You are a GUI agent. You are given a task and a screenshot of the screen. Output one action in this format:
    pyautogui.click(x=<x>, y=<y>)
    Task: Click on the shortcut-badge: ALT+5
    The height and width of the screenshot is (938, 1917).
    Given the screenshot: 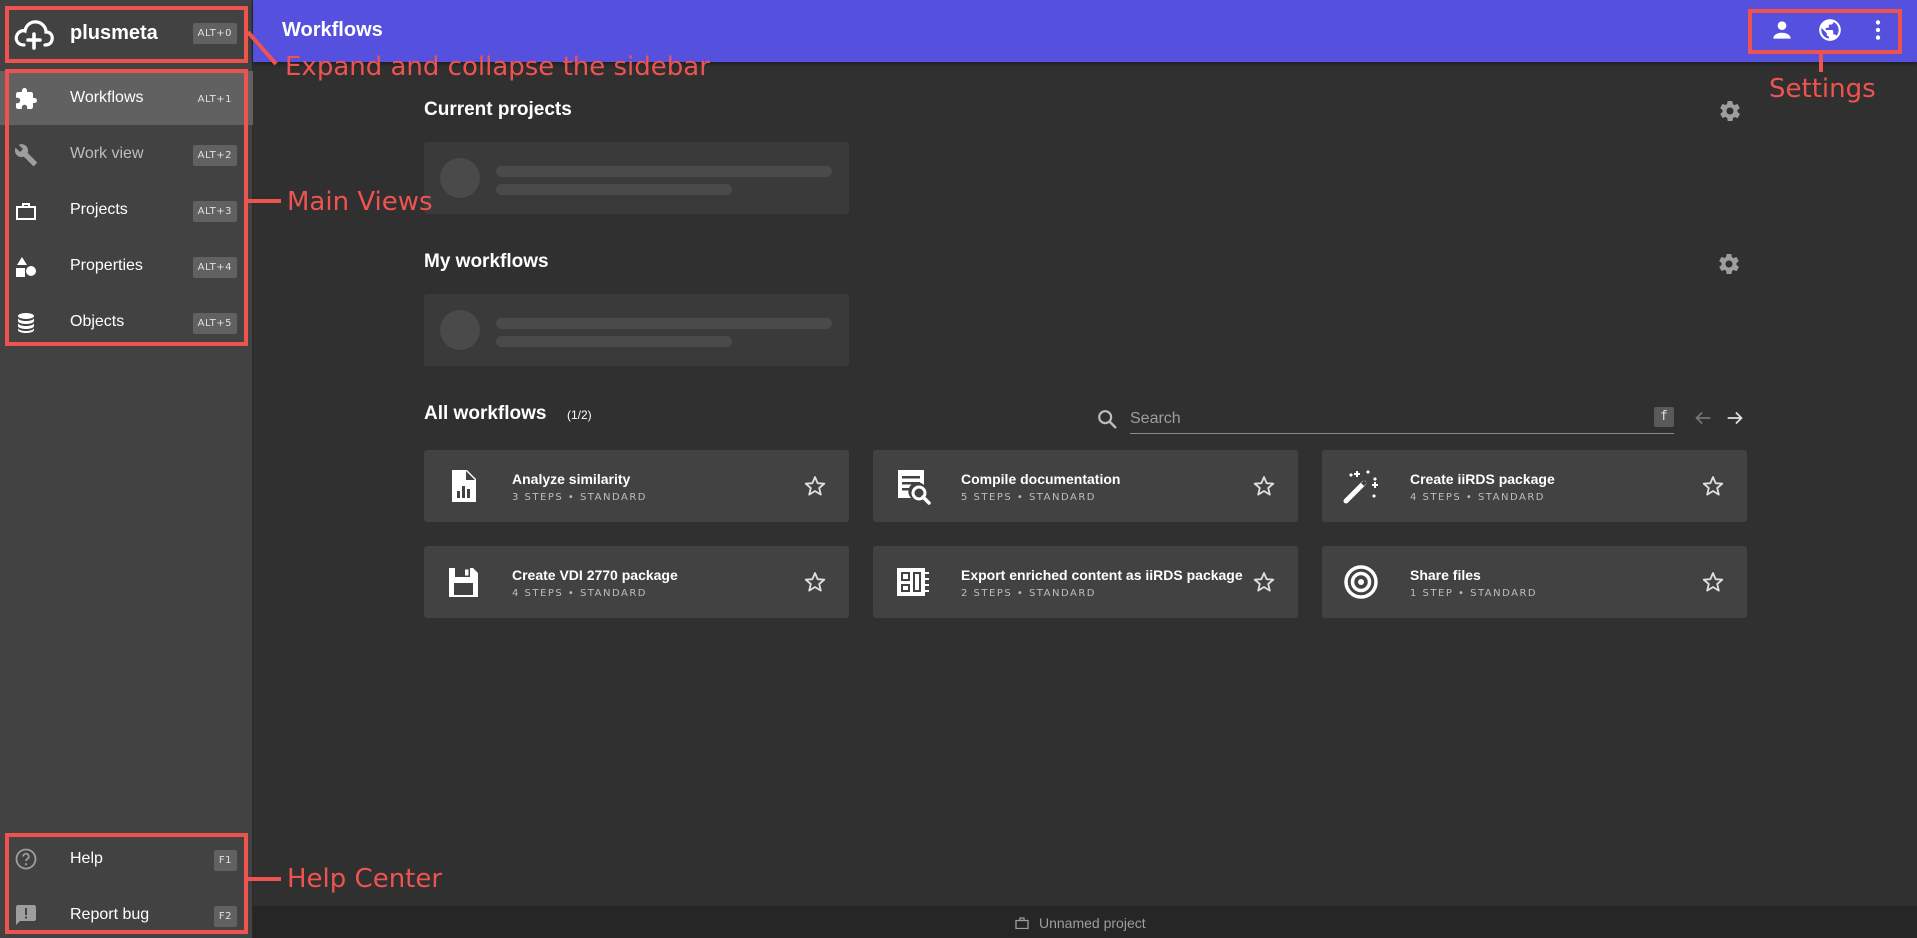 What is the action you would take?
    pyautogui.click(x=214, y=323)
    